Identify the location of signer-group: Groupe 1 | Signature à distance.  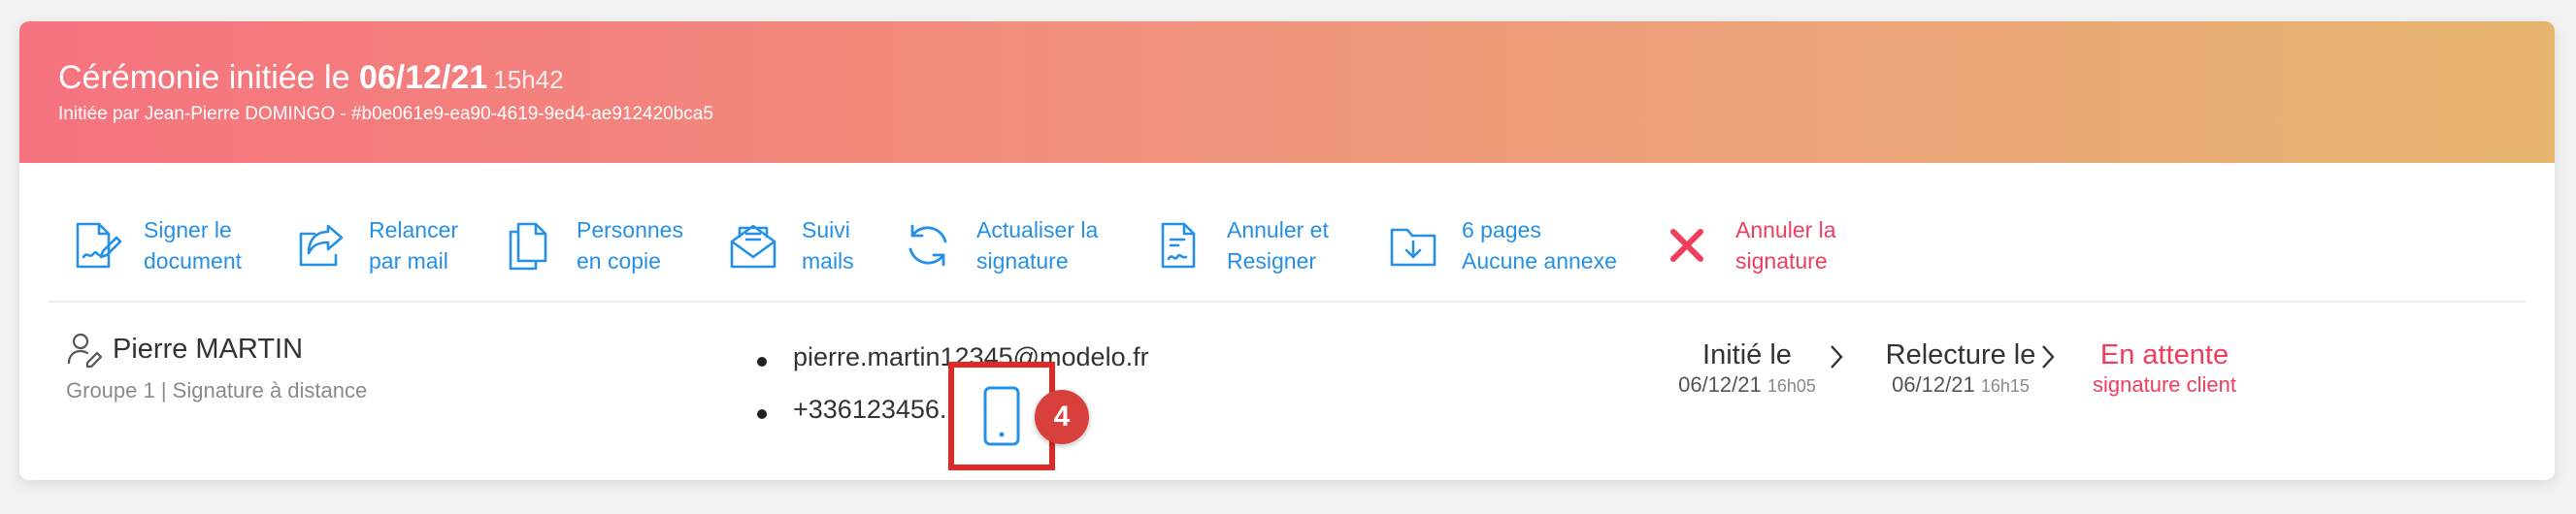
(217, 390).